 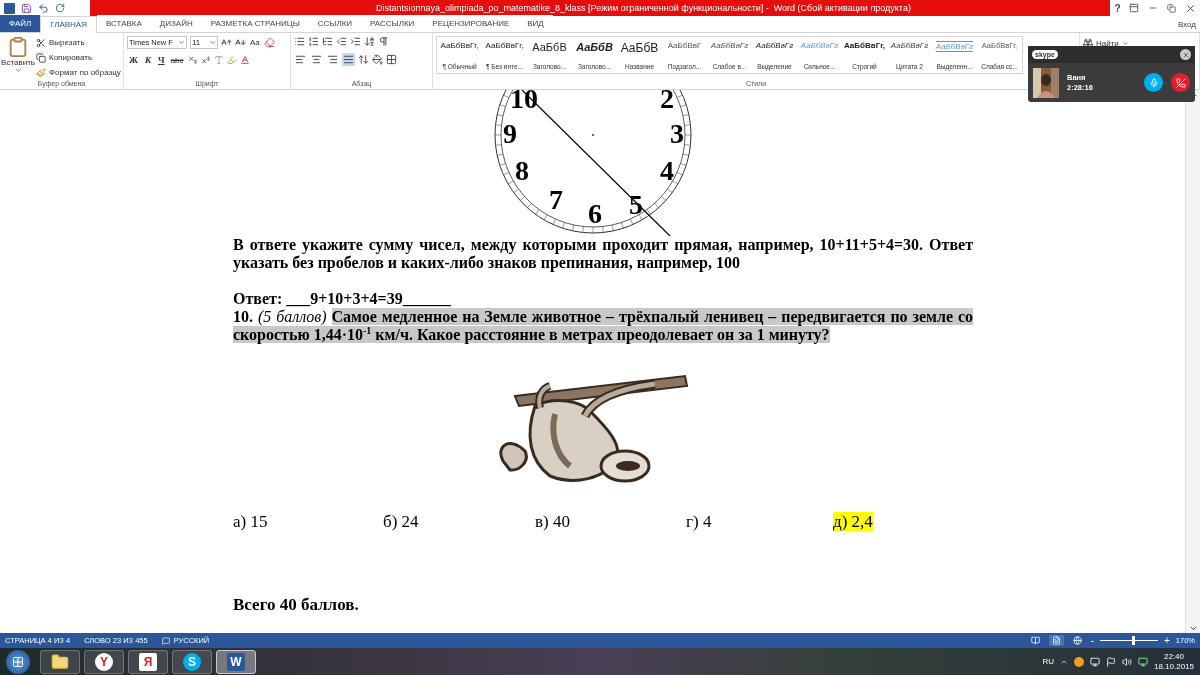 I want to click on taskbar-app-button, so click(x=60, y=661).